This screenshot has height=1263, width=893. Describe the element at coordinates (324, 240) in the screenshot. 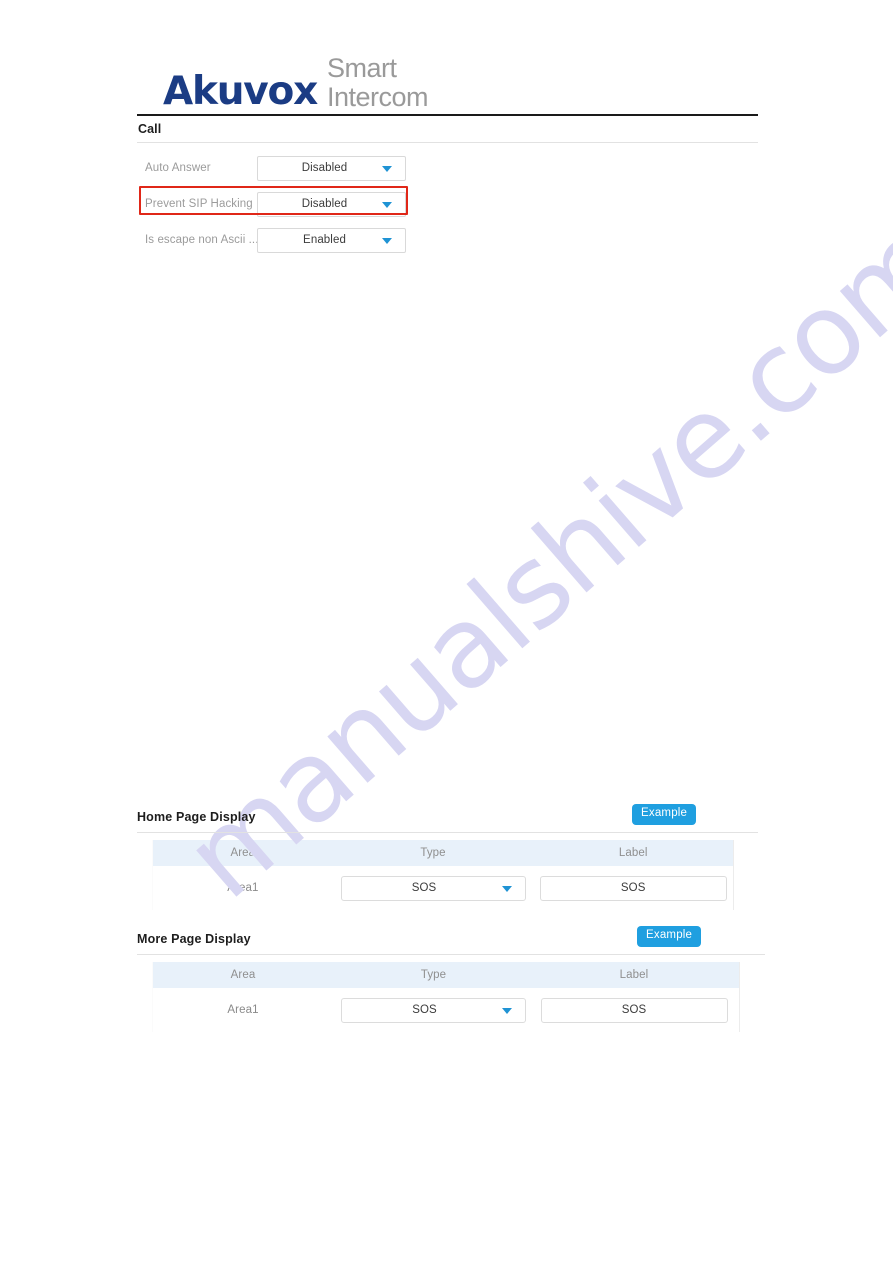

I see `escape-non-ascii-value: Enabled` at that location.